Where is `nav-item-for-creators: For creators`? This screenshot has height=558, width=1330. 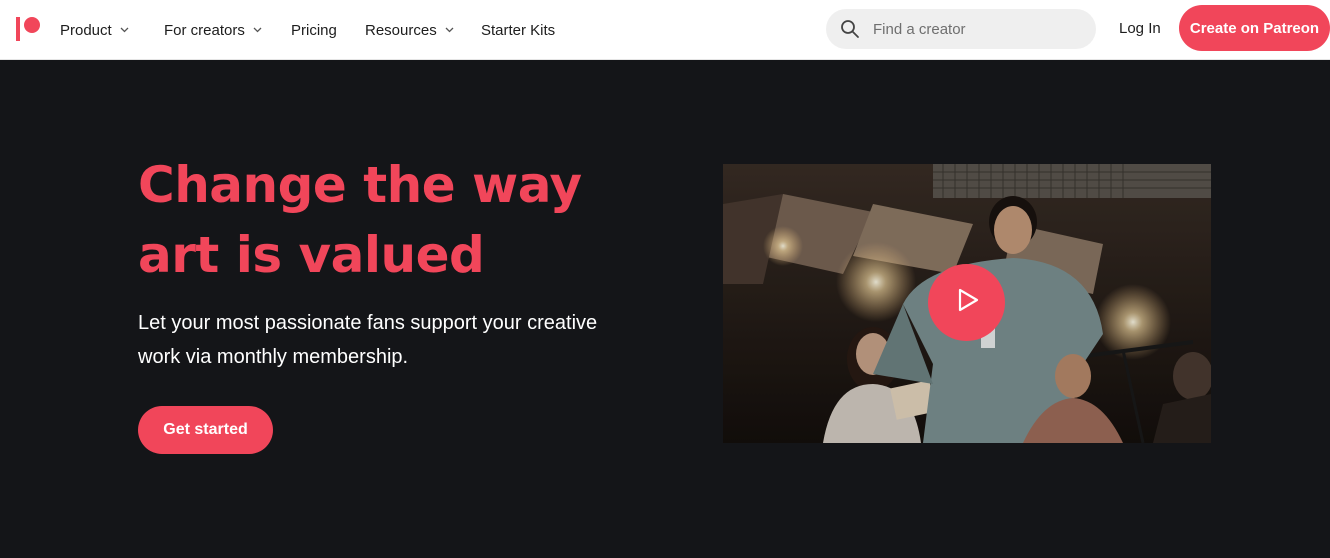
nav-item-for-creators: For creators is located at coordinates (213, 30).